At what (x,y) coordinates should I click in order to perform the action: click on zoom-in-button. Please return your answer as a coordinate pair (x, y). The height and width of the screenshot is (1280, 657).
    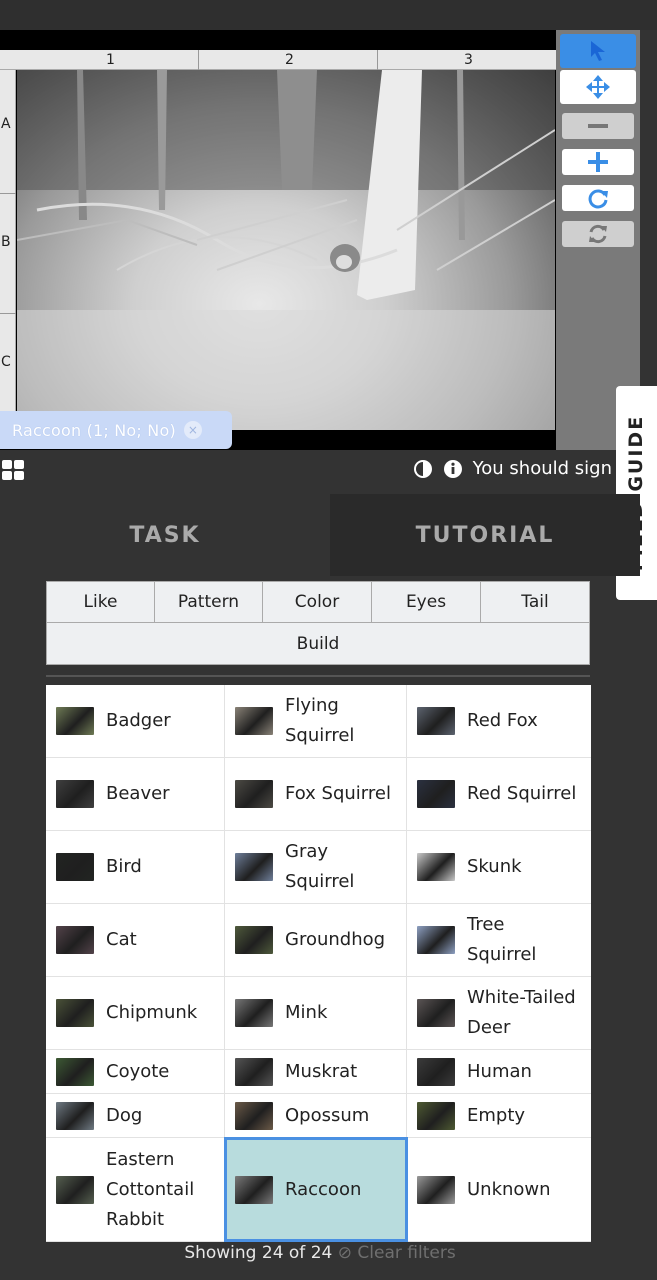
    Looking at the image, I should click on (598, 162).